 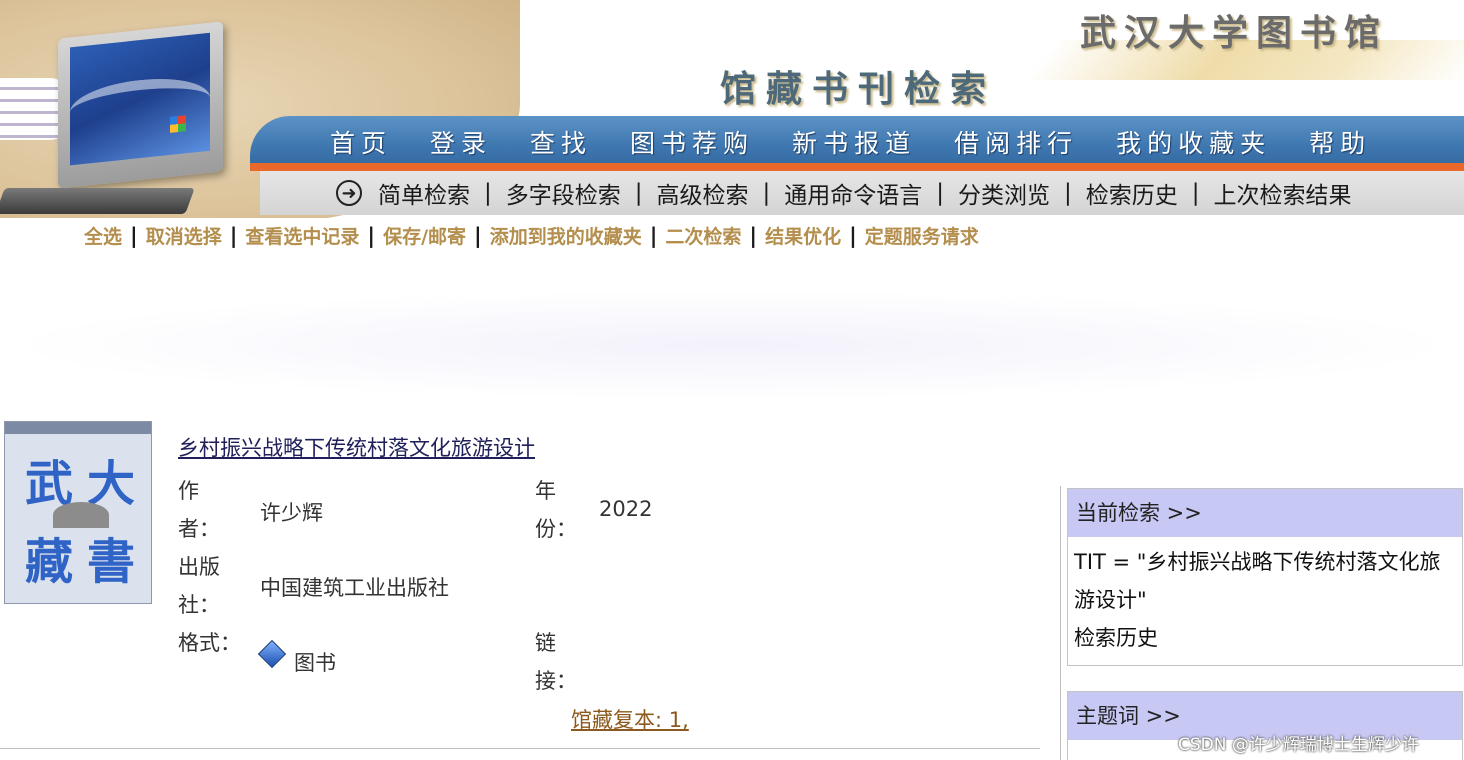 What do you see at coordinates (302, 235) in the screenshot?
I see `view-selected-link: 查看选中记录` at bounding box center [302, 235].